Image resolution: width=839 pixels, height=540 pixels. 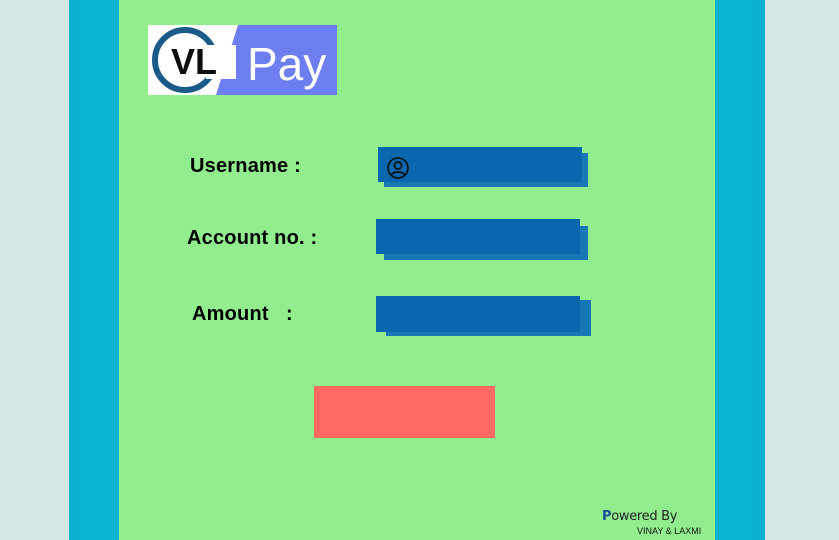 What do you see at coordinates (644, 516) in the screenshot?
I see `powered-rest: owered By` at bounding box center [644, 516].